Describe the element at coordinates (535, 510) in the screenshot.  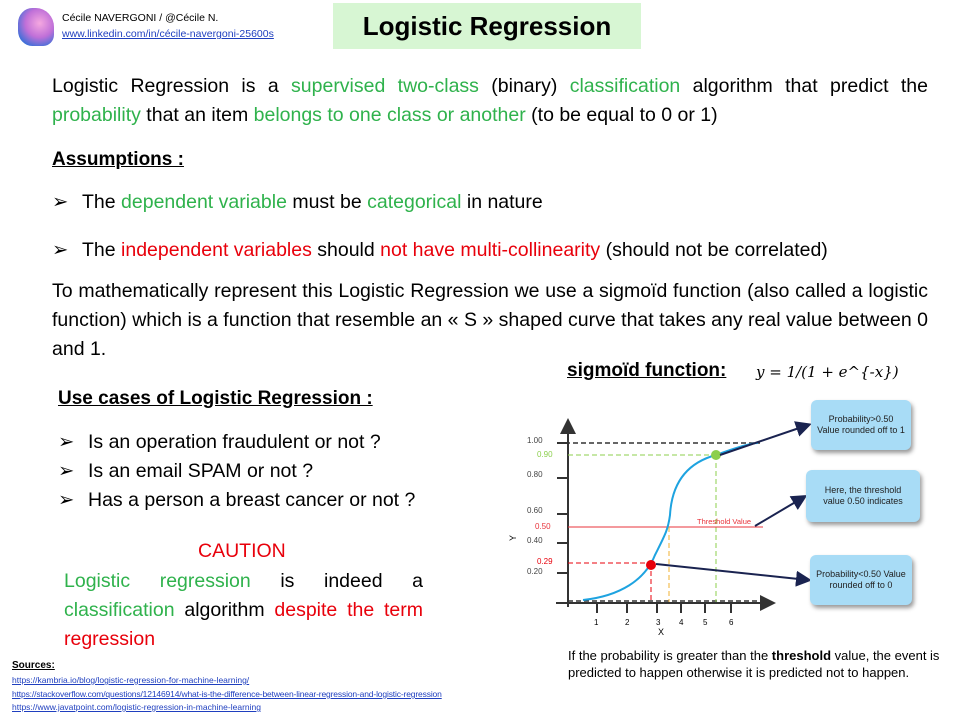
I see `y-tick-3: 0.60` at that location.